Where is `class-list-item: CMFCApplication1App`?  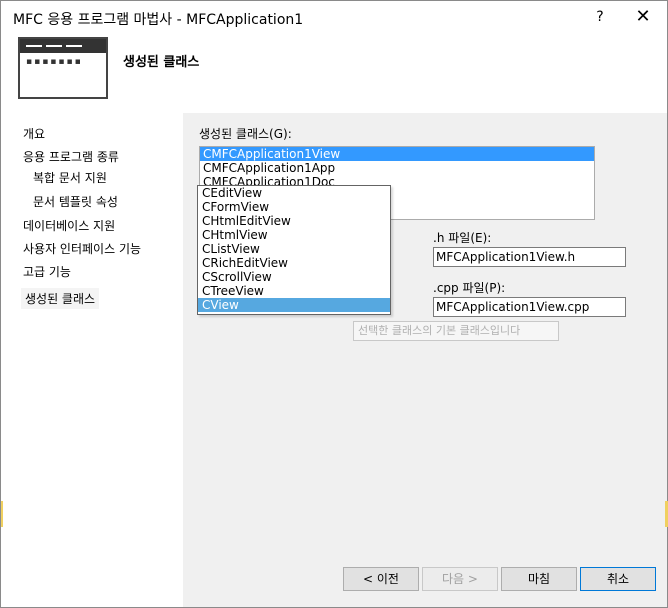 class-list-item: CMFCApplication1App is located at coordinates (397, 168).